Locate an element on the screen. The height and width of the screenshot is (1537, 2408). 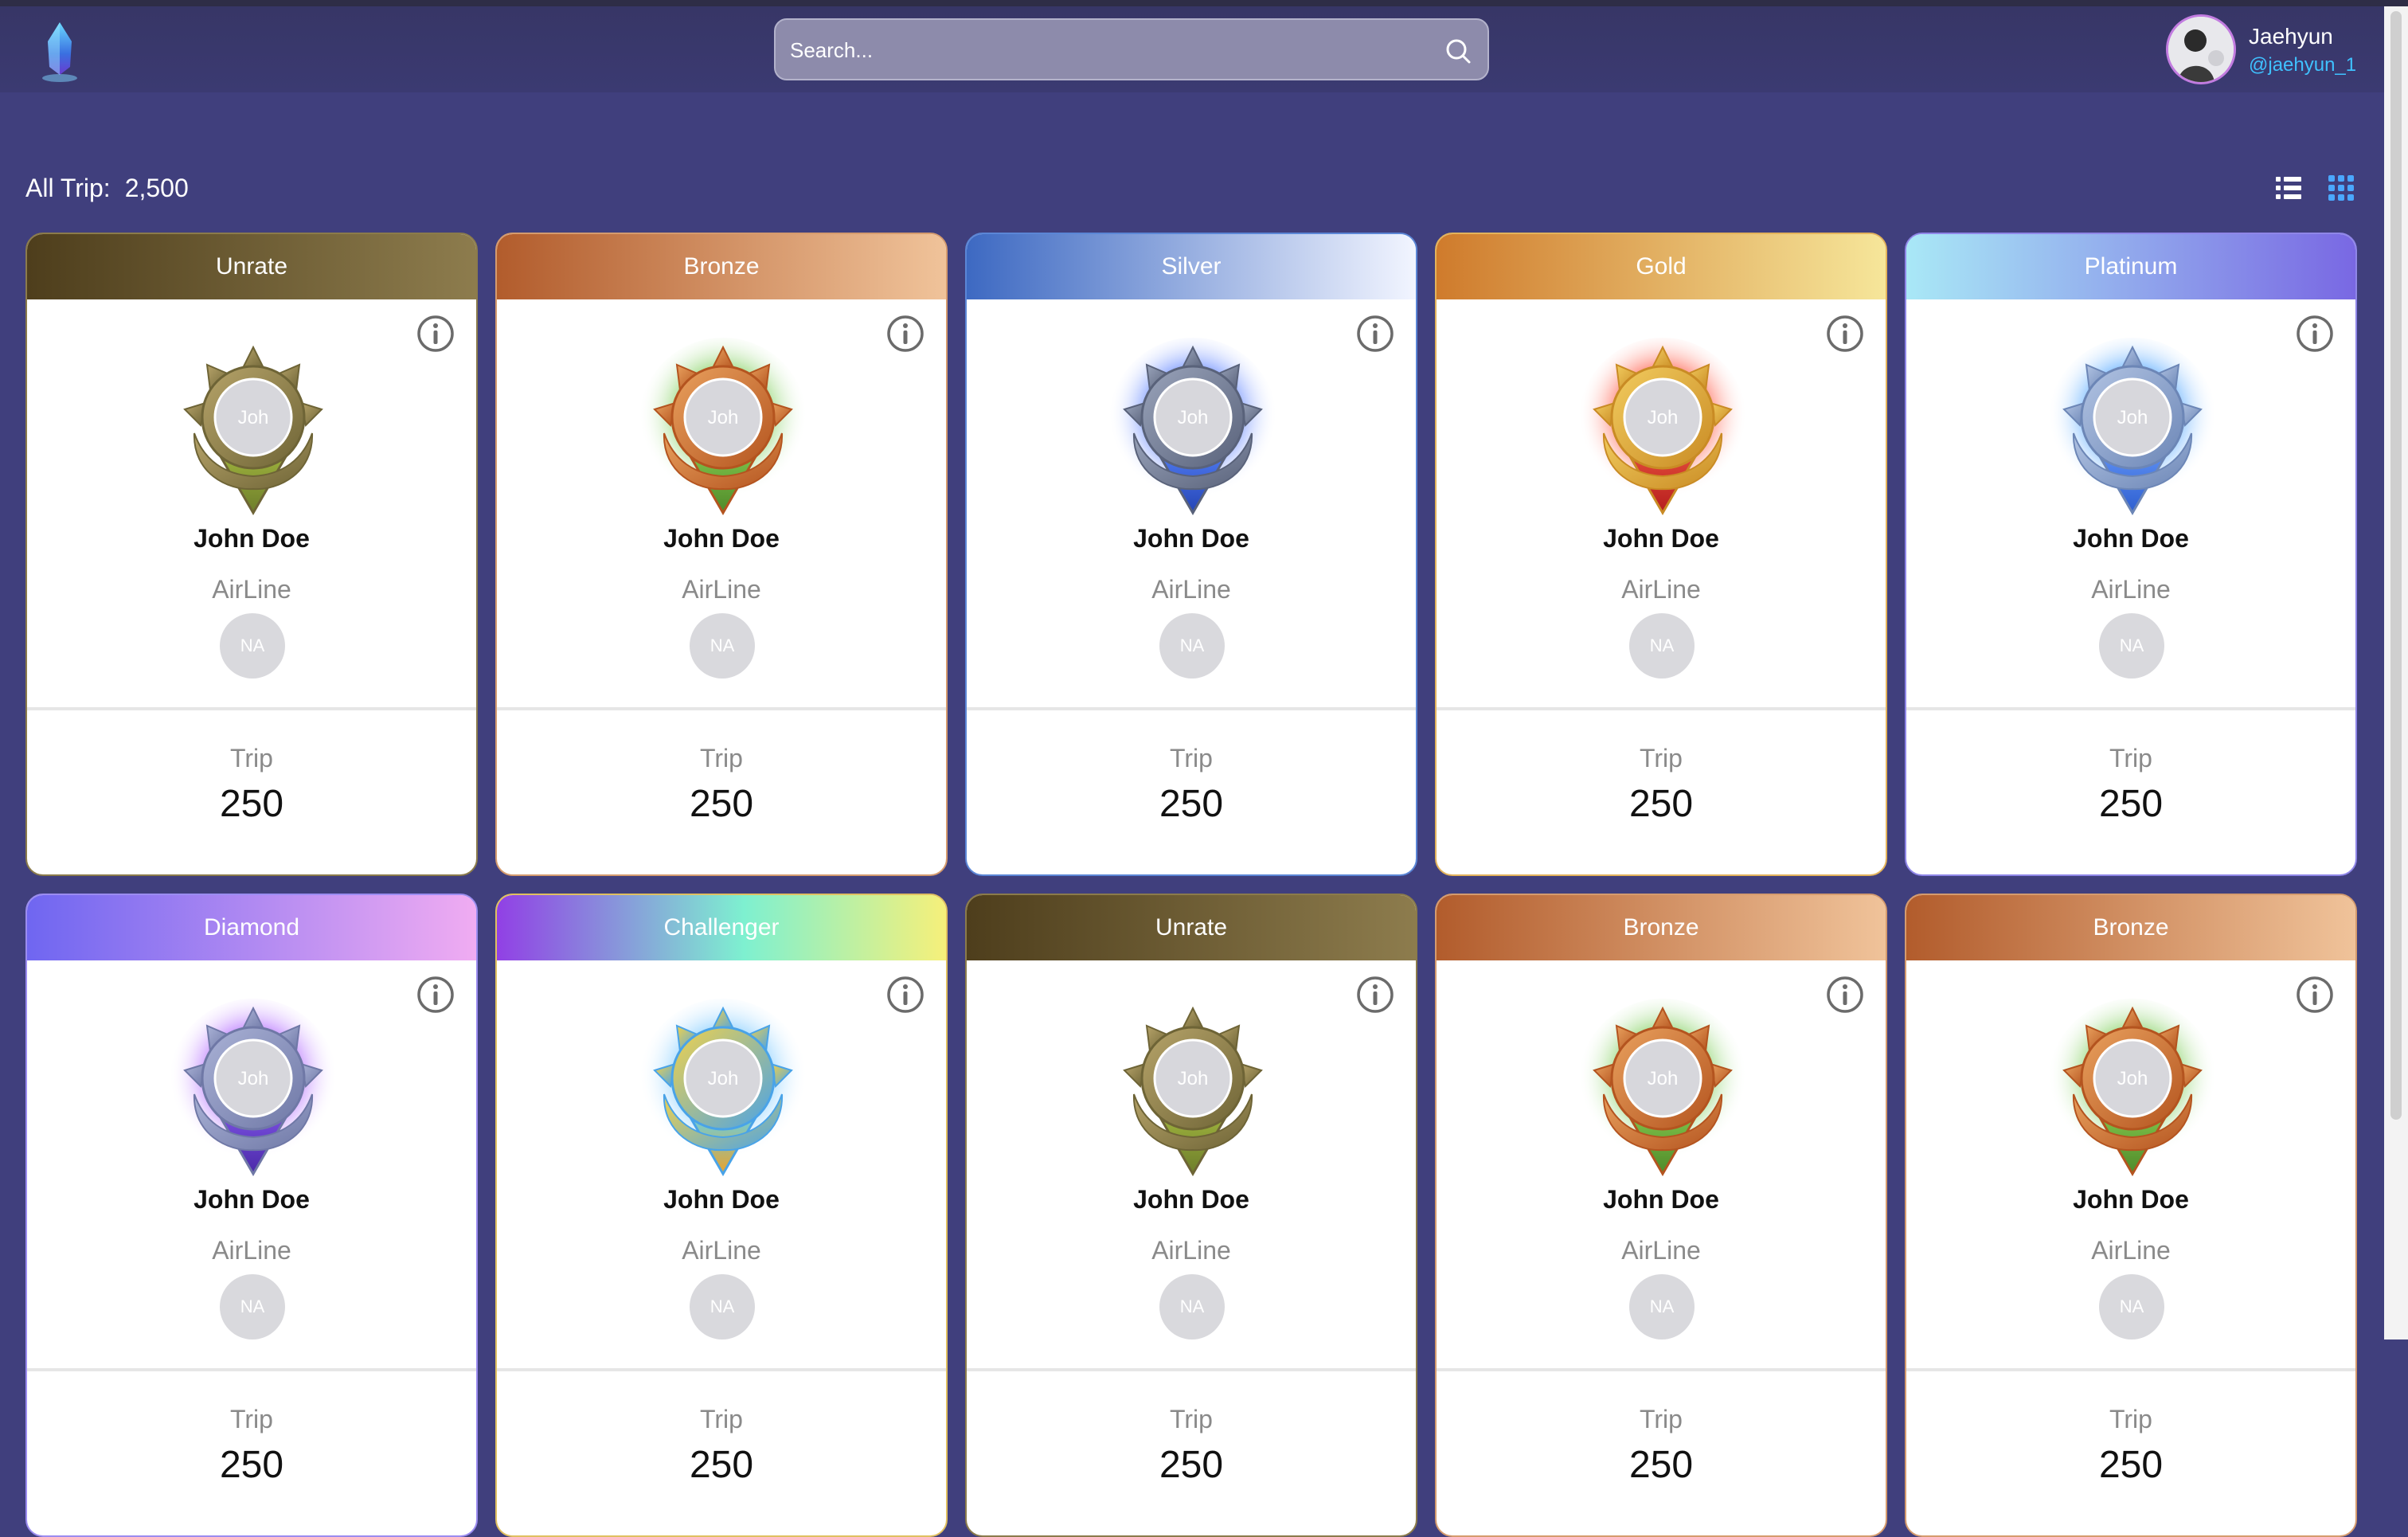
user-handle: @jaehyun_1 is located at coordinates (2303, 65).